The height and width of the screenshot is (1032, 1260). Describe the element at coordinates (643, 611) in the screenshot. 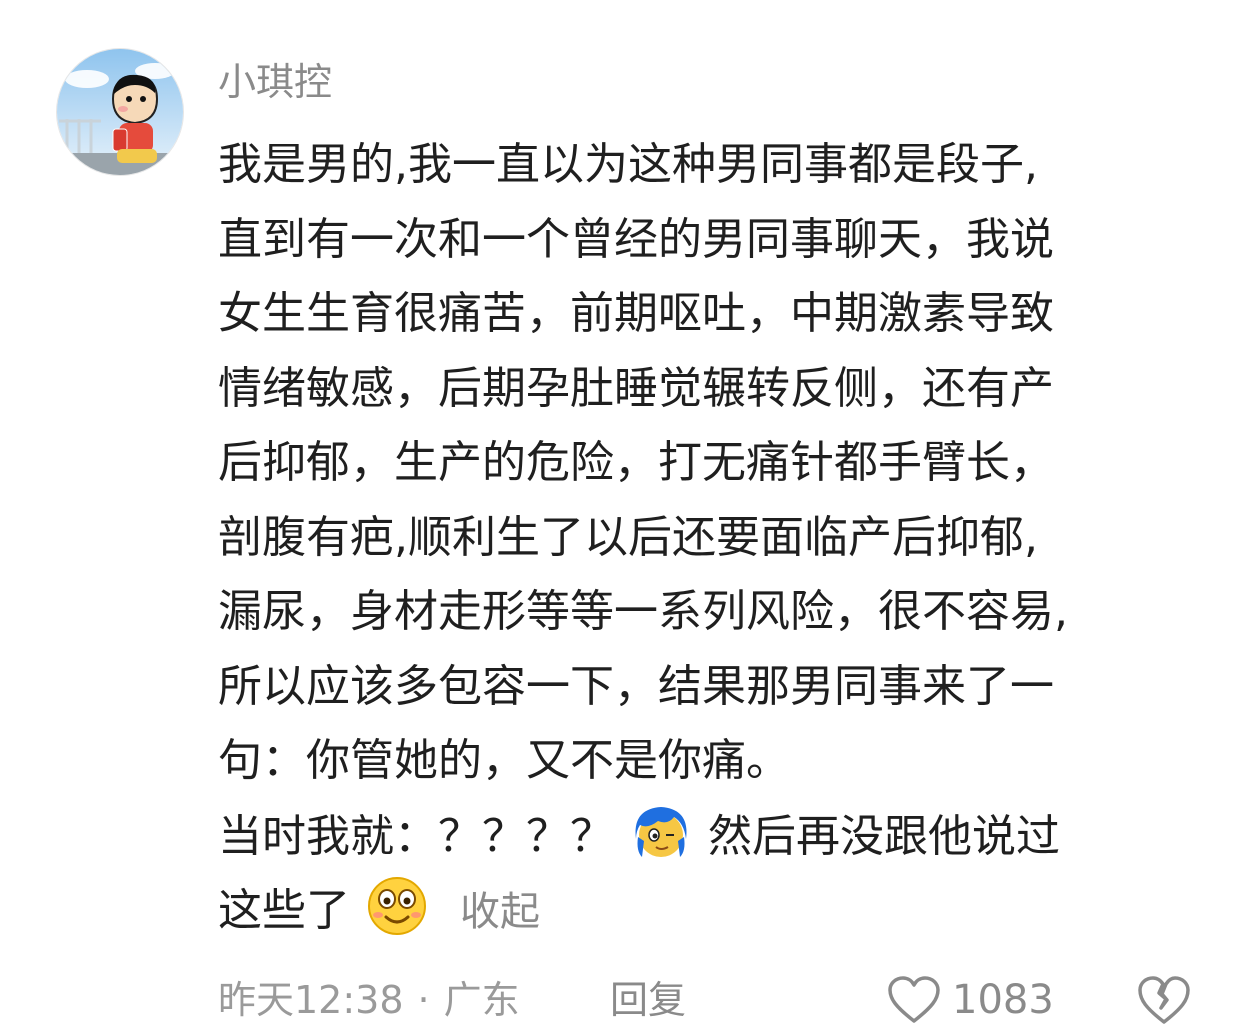

I see `comment-line: 漏尿，身材走形等等一系列风险，很不容易,` at that location.